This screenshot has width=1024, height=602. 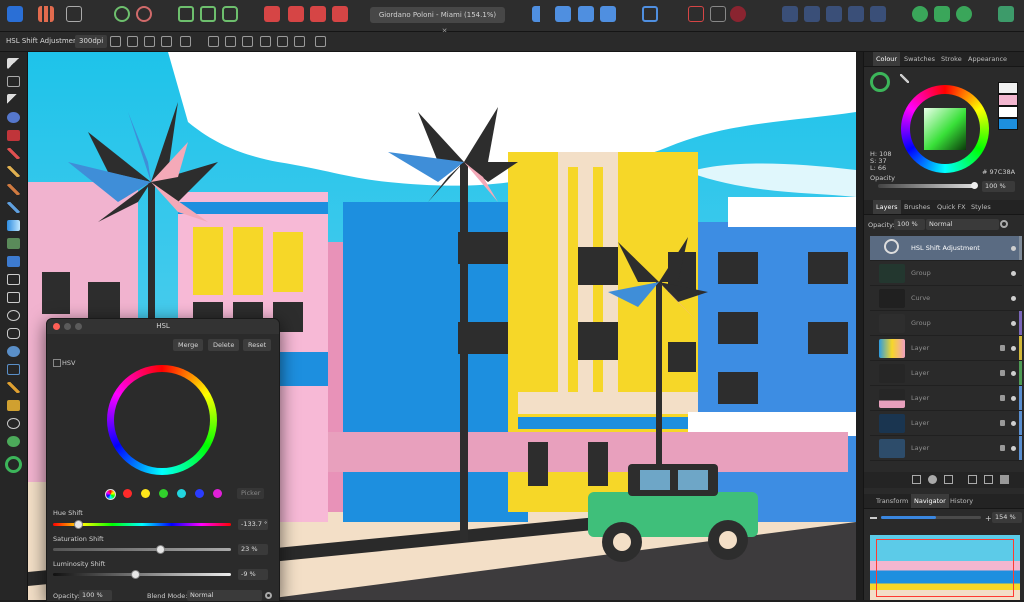 I want to click on transparency-tool-icon, so click(x=13, y=243).